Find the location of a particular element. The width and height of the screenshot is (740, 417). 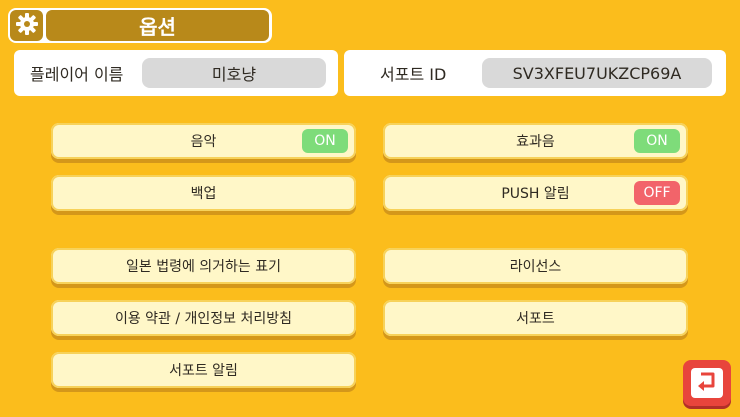

push-notification-toggle: OFF is located at coordinates (657, 193).